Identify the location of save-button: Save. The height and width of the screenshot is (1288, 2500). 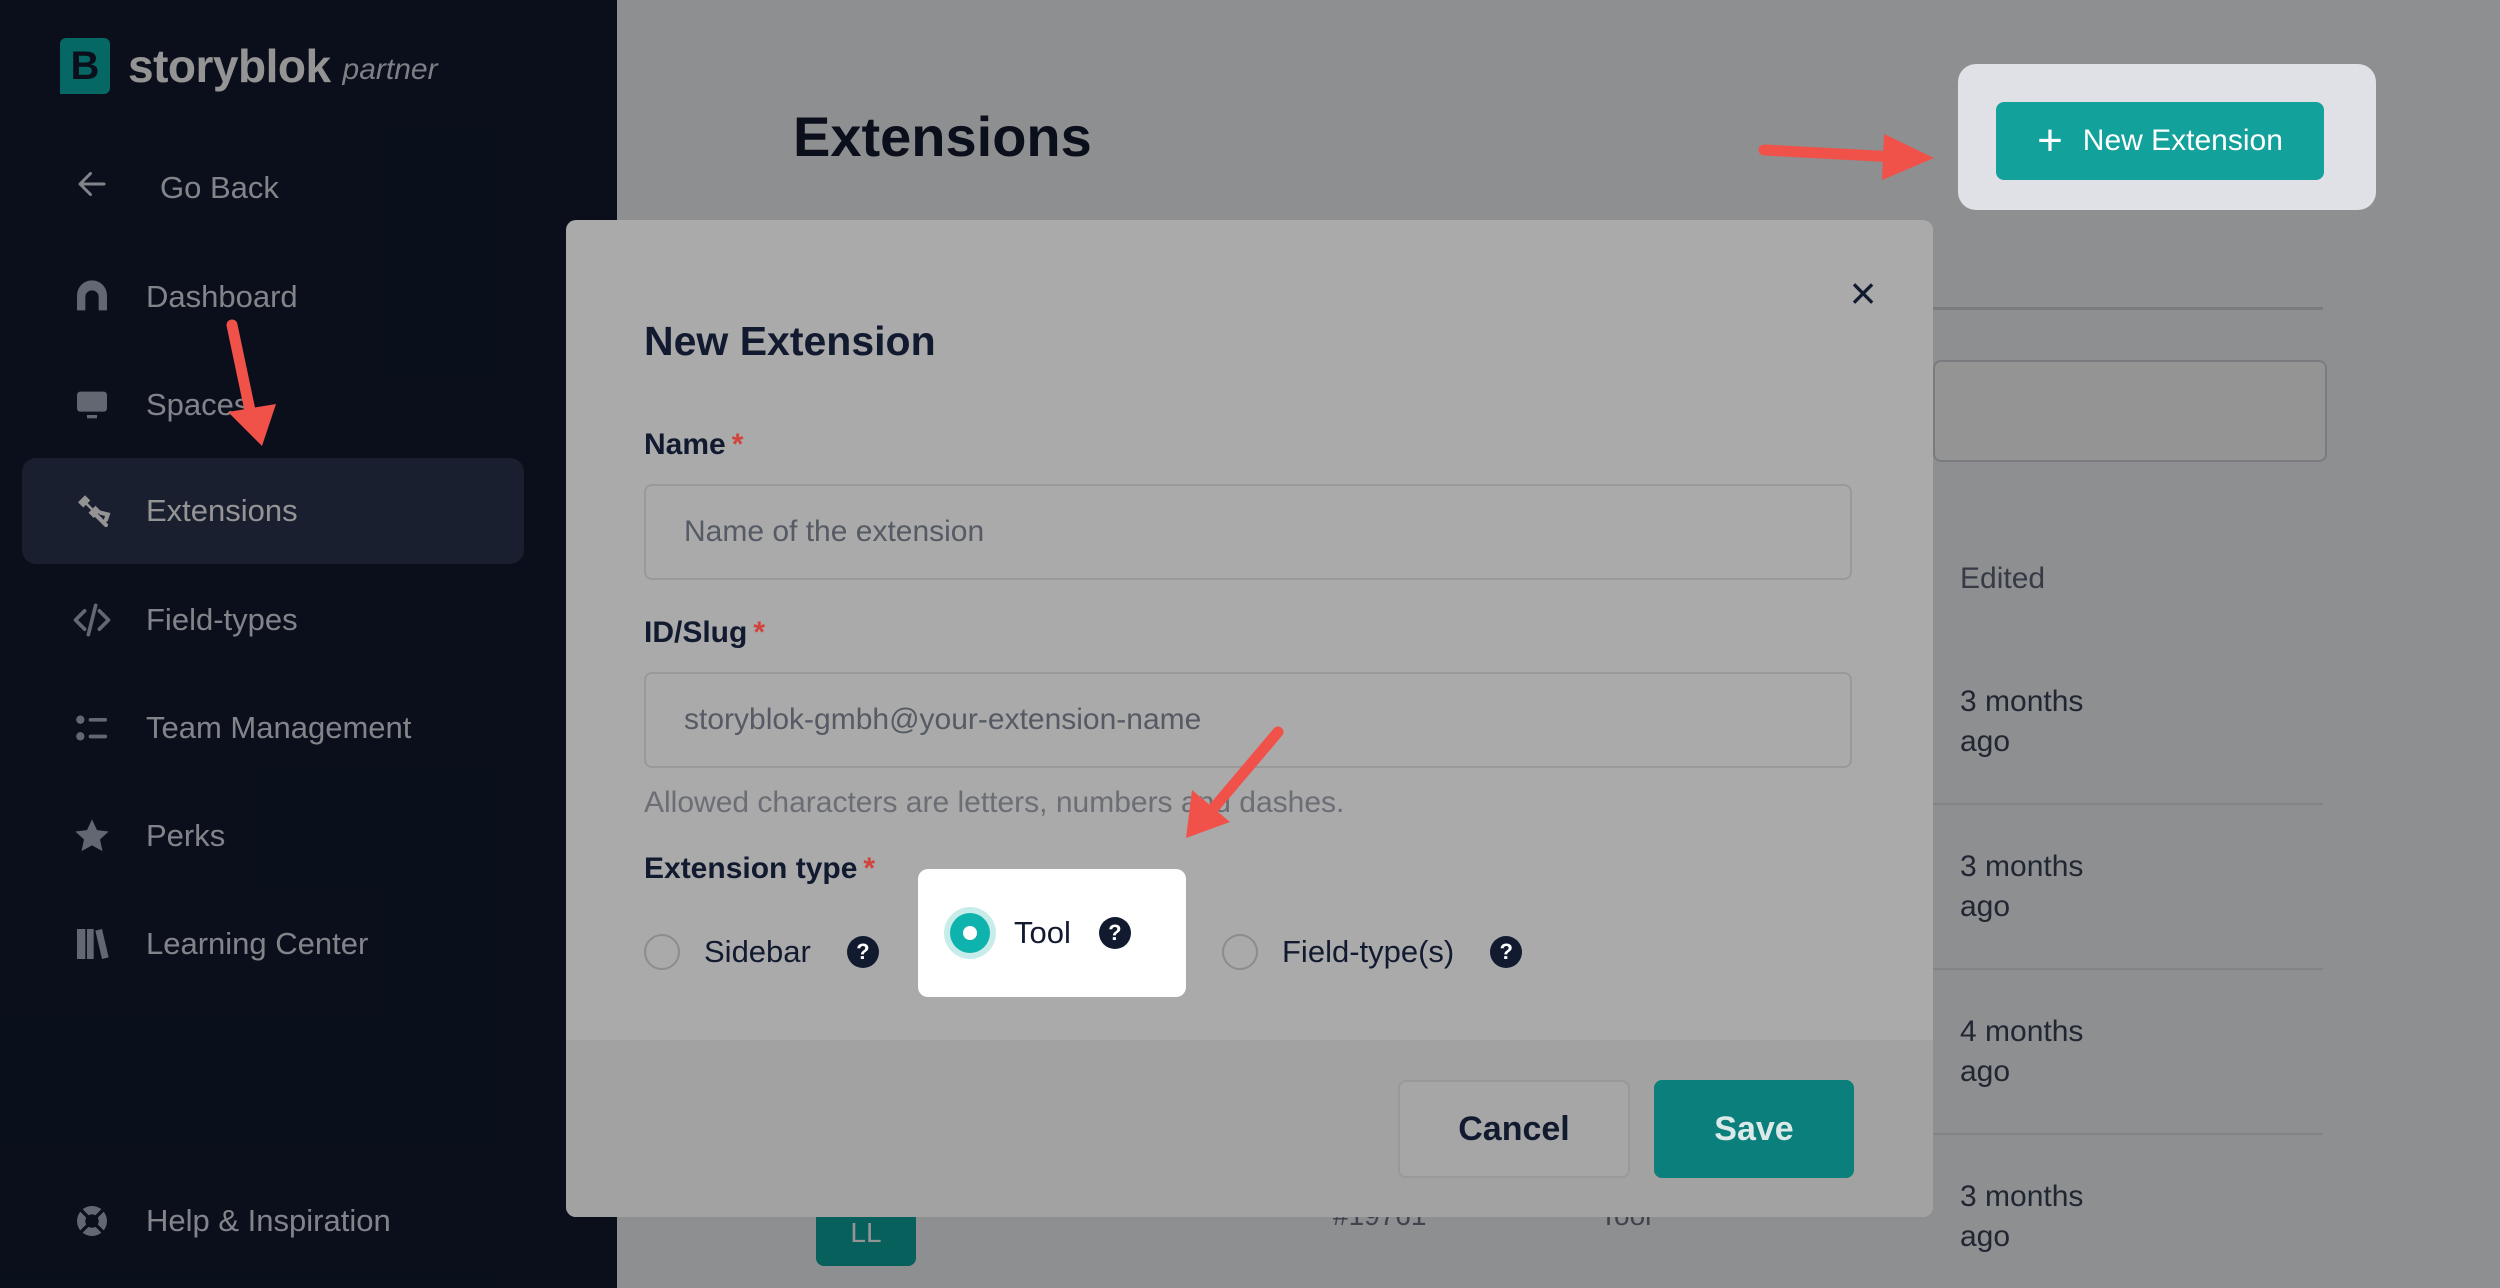
(1754, 1129).